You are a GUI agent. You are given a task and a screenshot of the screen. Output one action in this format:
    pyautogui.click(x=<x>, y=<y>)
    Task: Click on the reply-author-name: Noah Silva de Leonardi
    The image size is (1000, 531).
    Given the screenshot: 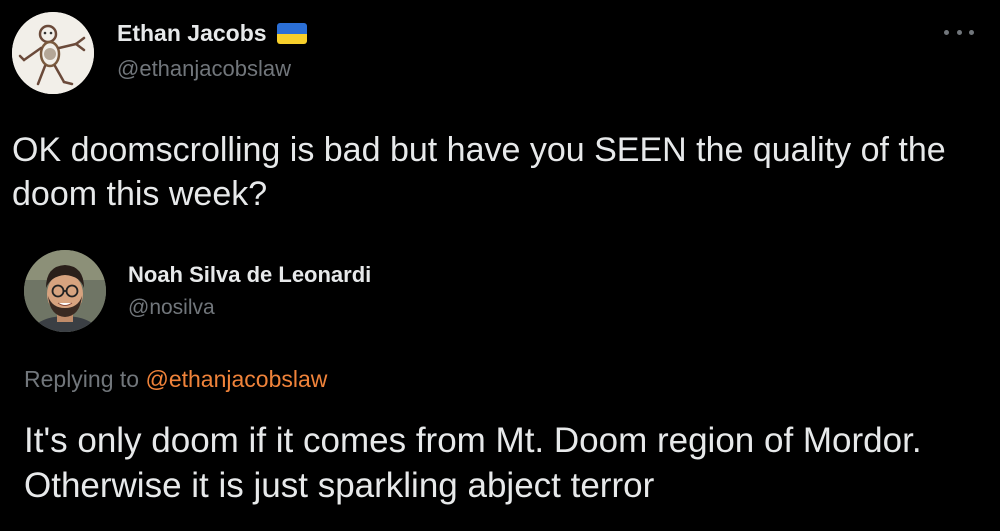 What is the action you would take?
    pyautogui.click(x=249, y=275)
    